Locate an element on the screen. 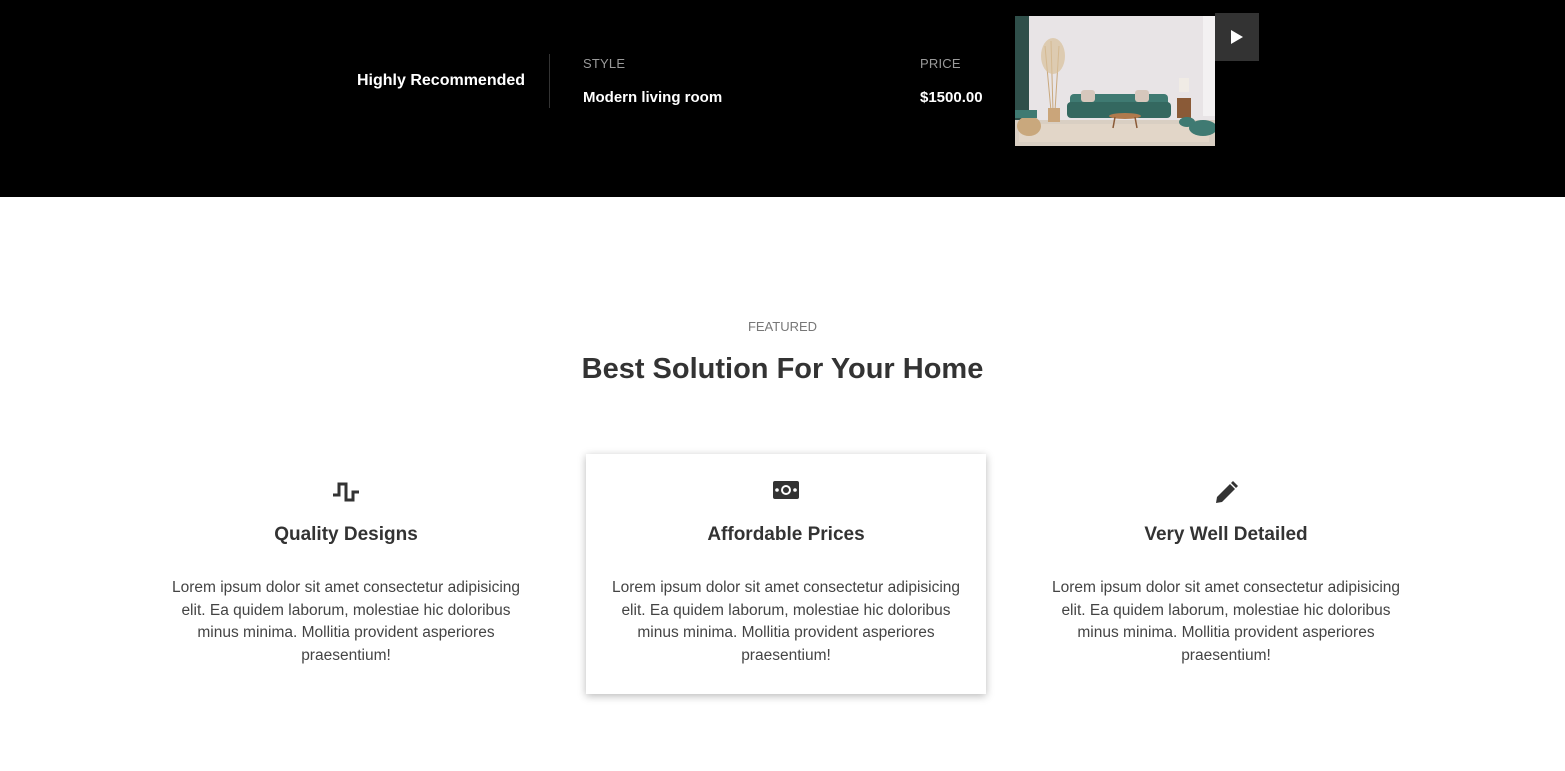 This screenshot has height=771, width=1565. play-icon is located at coordinates (1237, 37).